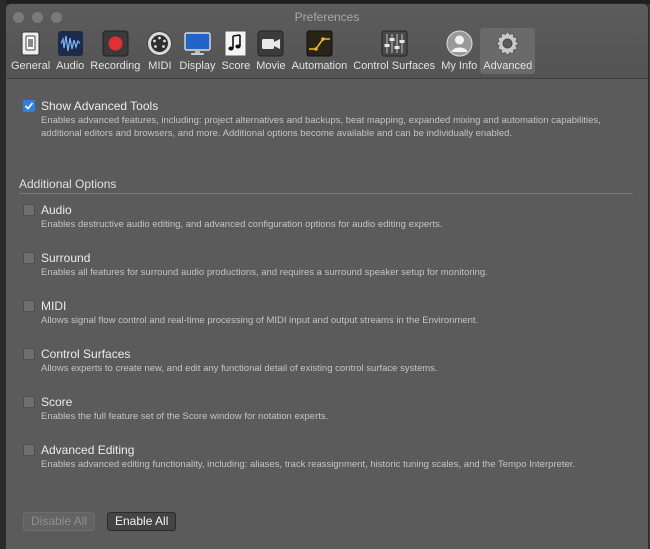 The height and width of the screenshot is (549, 650). What do you see at coordinates (99, 106) in the screenshot?
I see `show-advanced-tools-label: Show Advanced Tools` at bounding box center [99, 106].